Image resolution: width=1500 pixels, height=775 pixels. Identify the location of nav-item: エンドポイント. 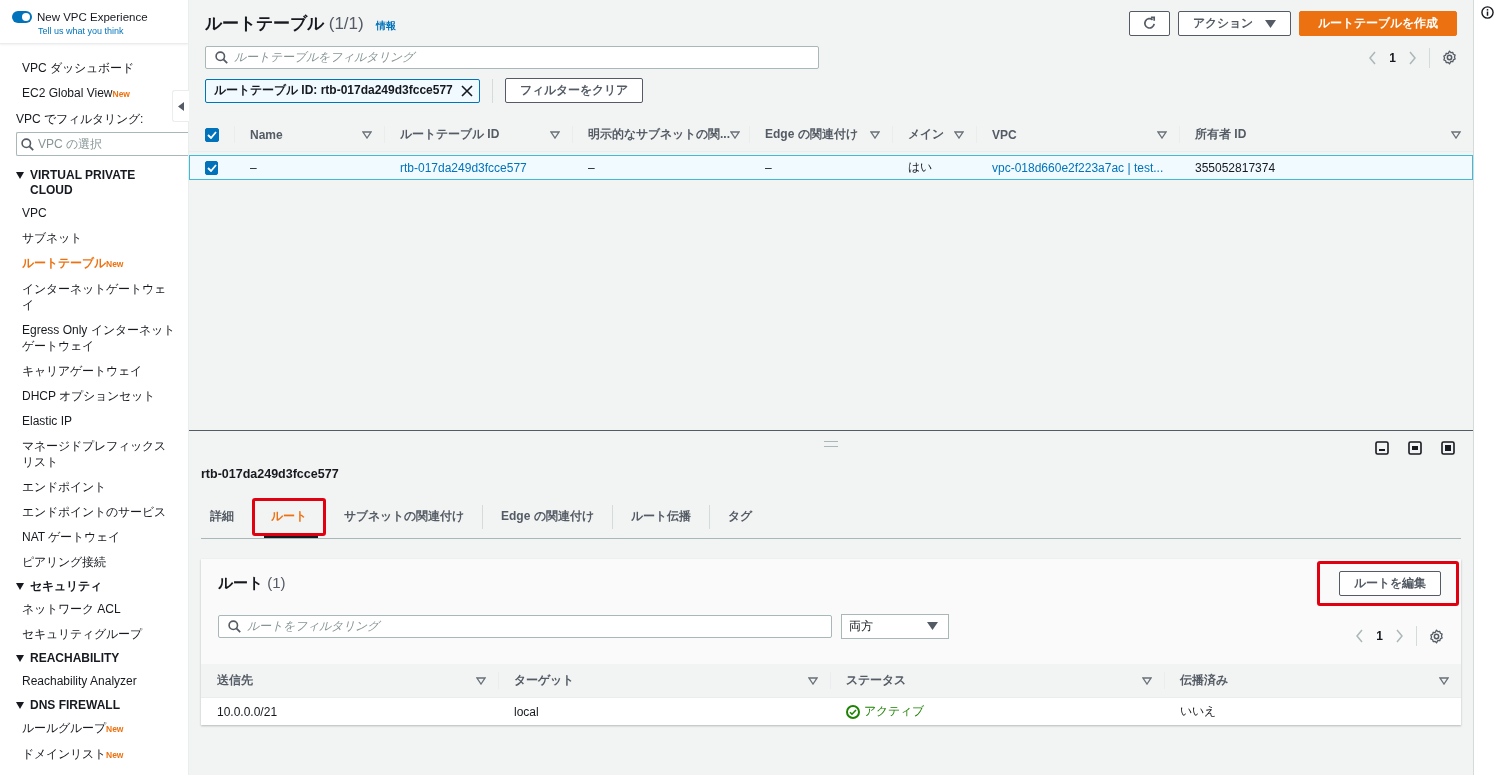
(96, 487).